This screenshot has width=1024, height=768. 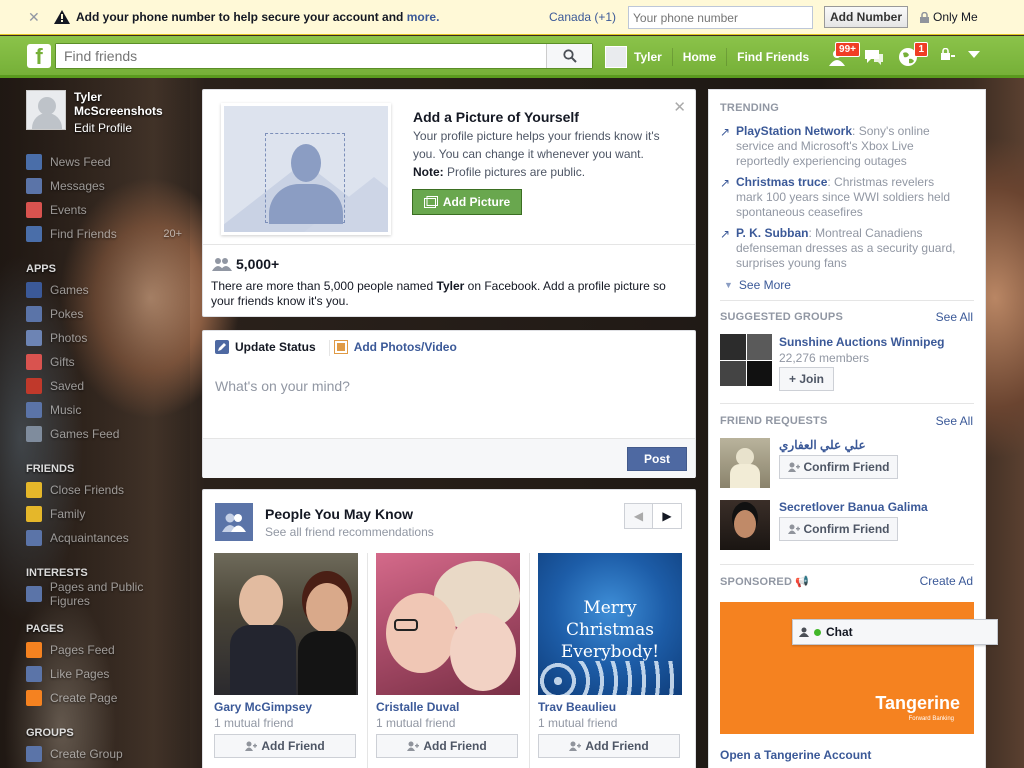 I want to click on sidebar-item: Events, so click(x=106, y=210).